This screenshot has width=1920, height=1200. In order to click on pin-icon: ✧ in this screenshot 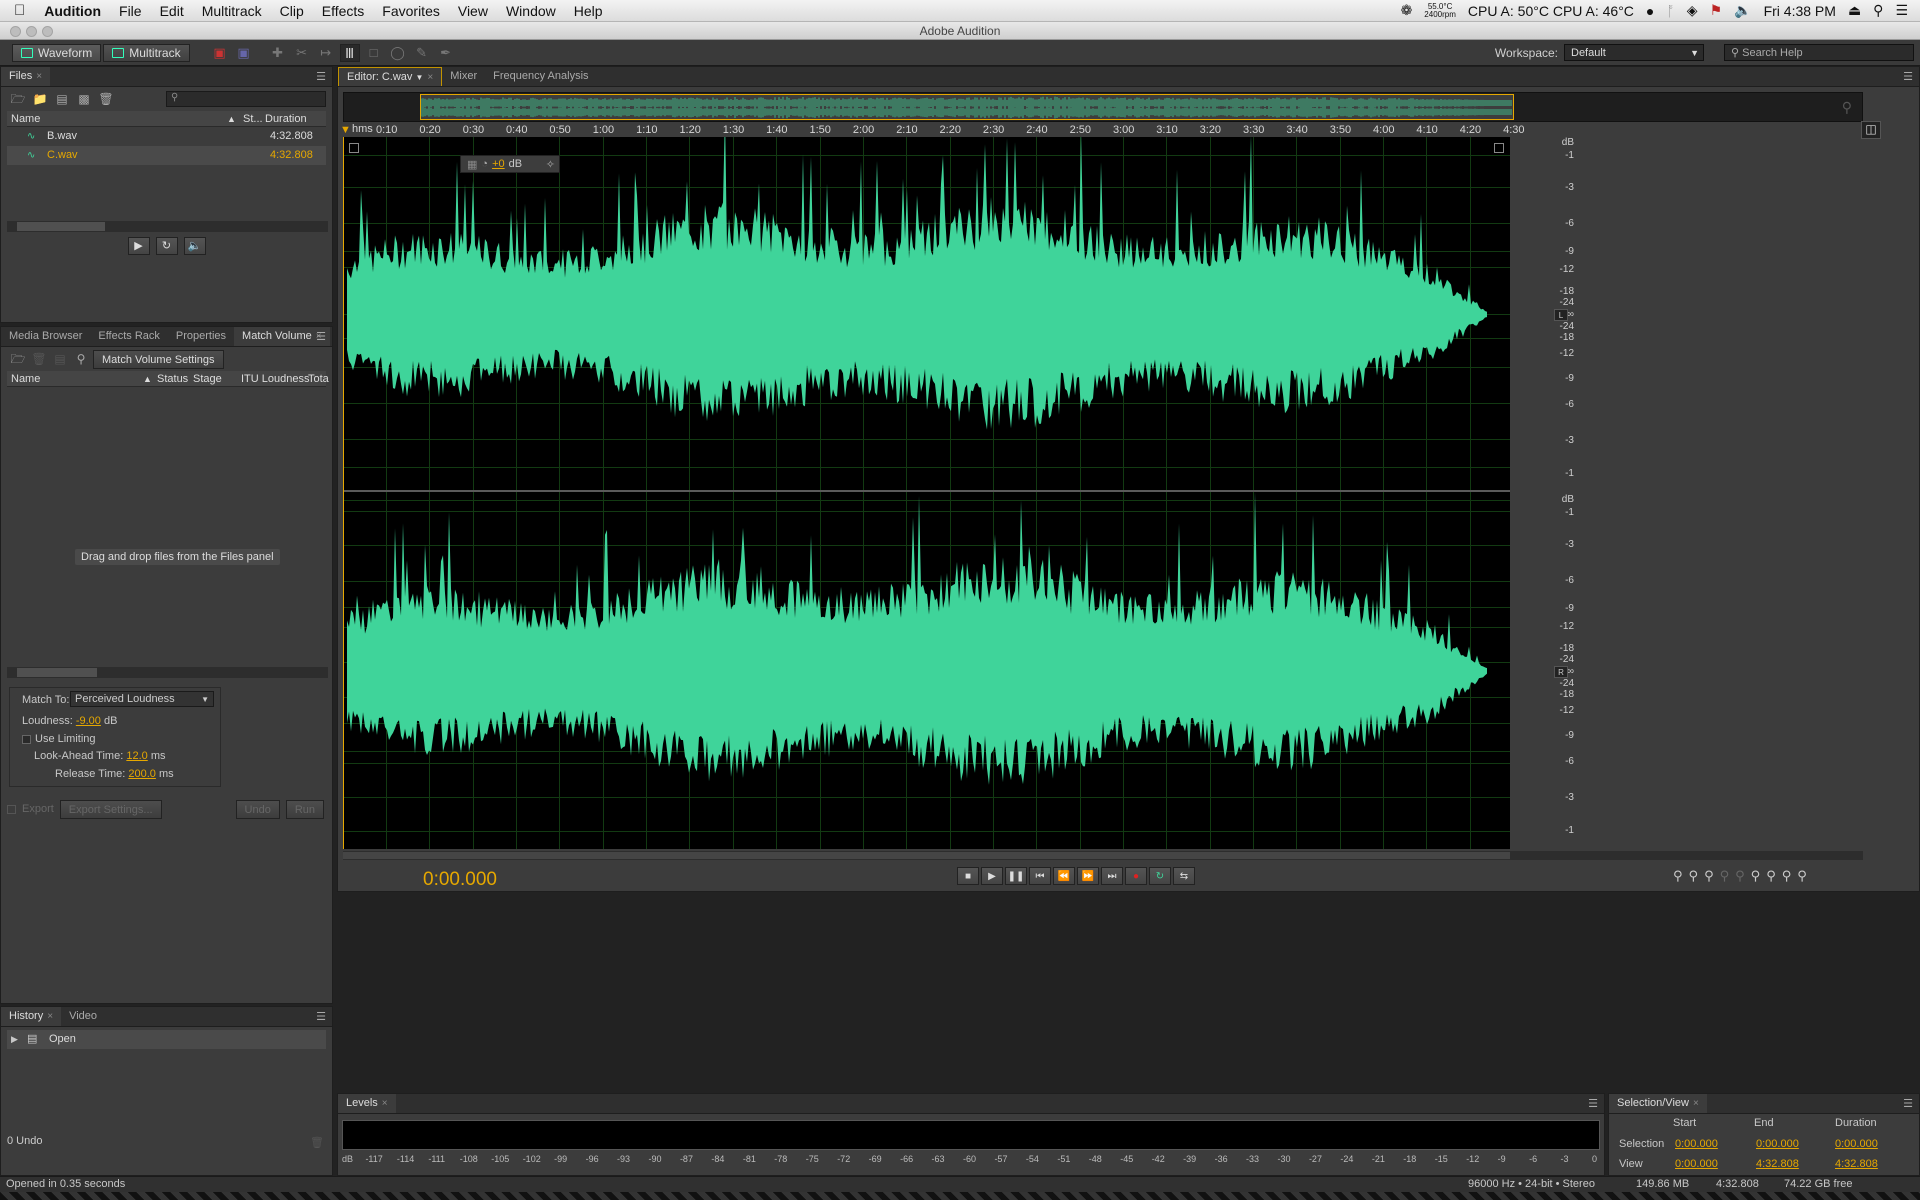, I will do `click(550, 164)`.